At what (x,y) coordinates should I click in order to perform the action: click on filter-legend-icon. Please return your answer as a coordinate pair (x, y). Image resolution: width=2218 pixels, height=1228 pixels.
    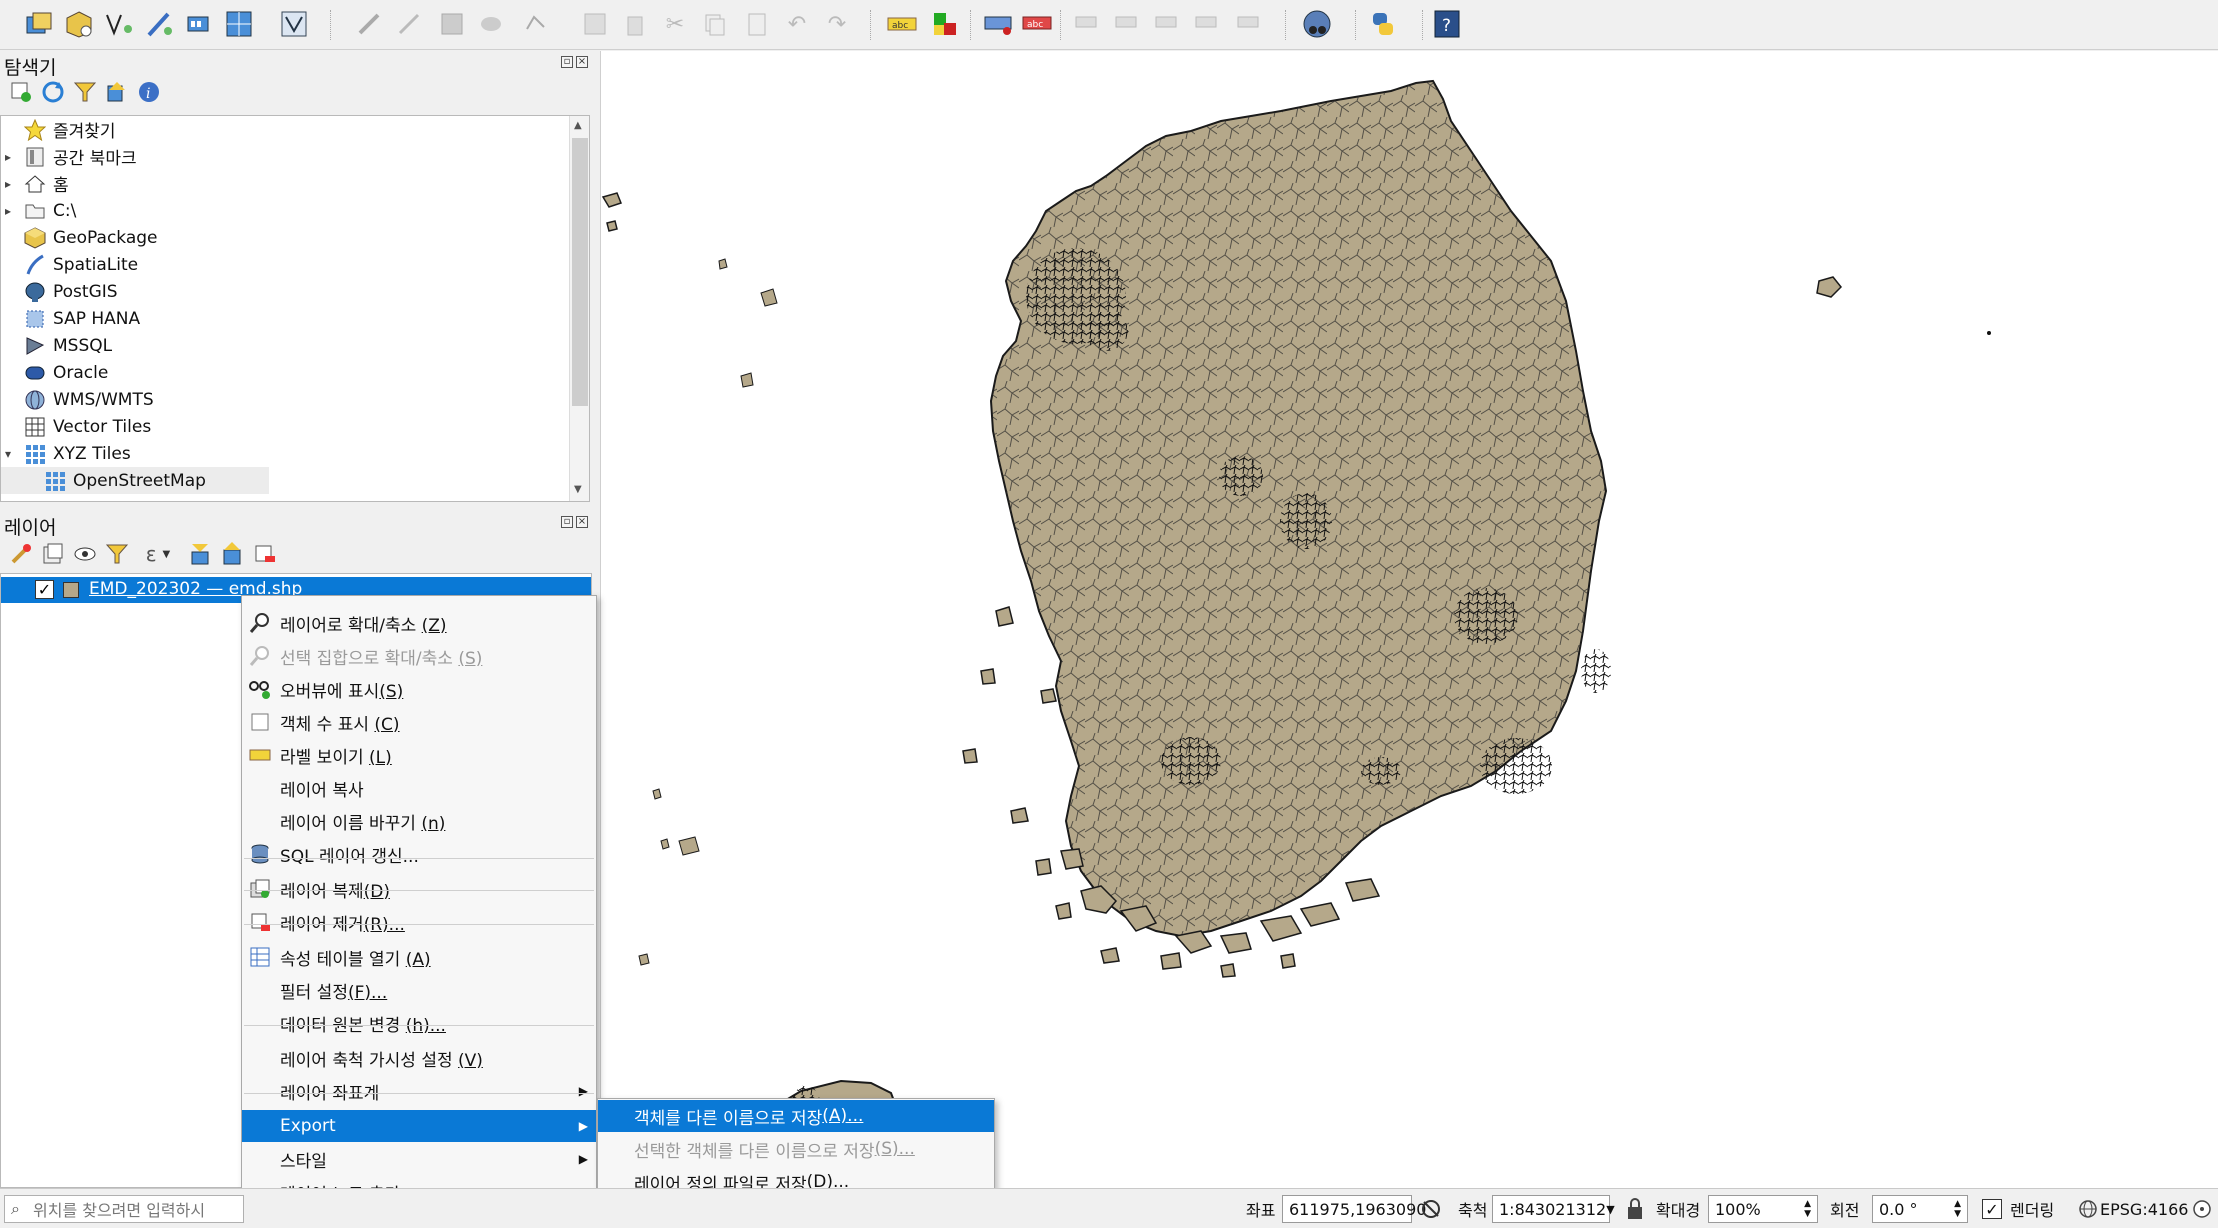
    Looking at the image, I should click on (117, 554).